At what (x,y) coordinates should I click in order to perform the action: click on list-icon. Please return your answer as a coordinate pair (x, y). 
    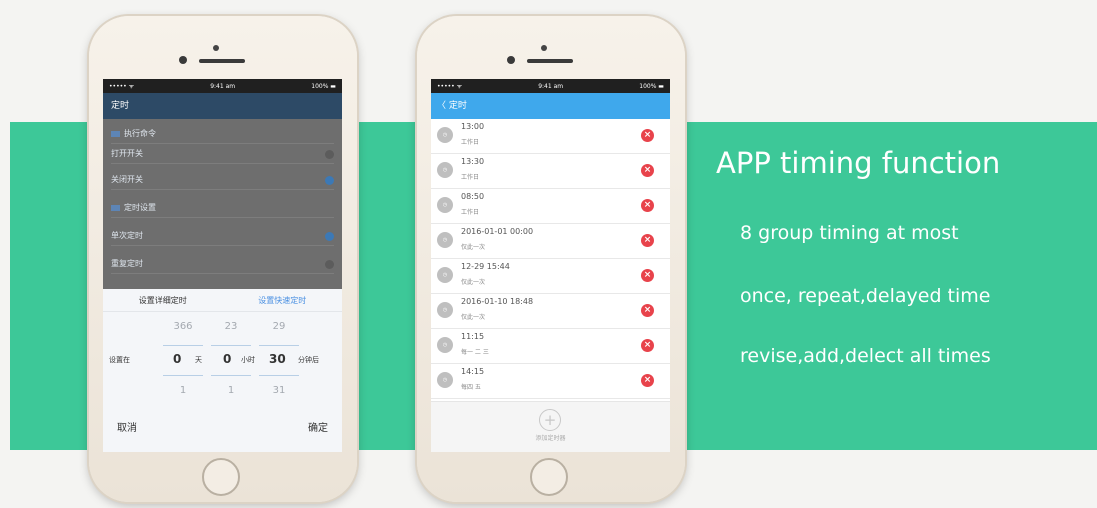
    Looking at the image, I should click on (115, 133).